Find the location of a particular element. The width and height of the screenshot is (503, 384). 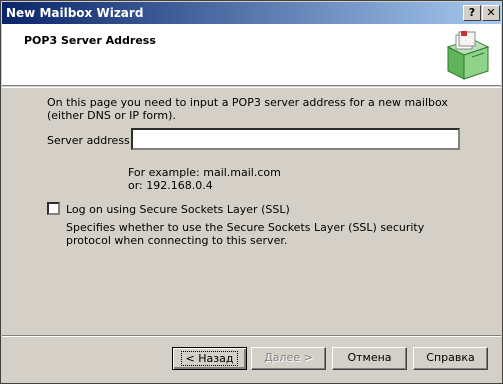

next-button-label: Далее > is located at coordinates (288, 357).